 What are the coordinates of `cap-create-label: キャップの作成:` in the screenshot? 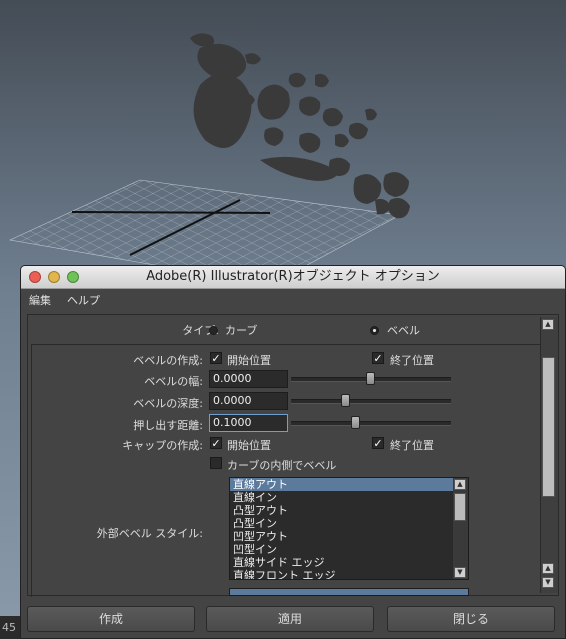 It's located at (162, 445).